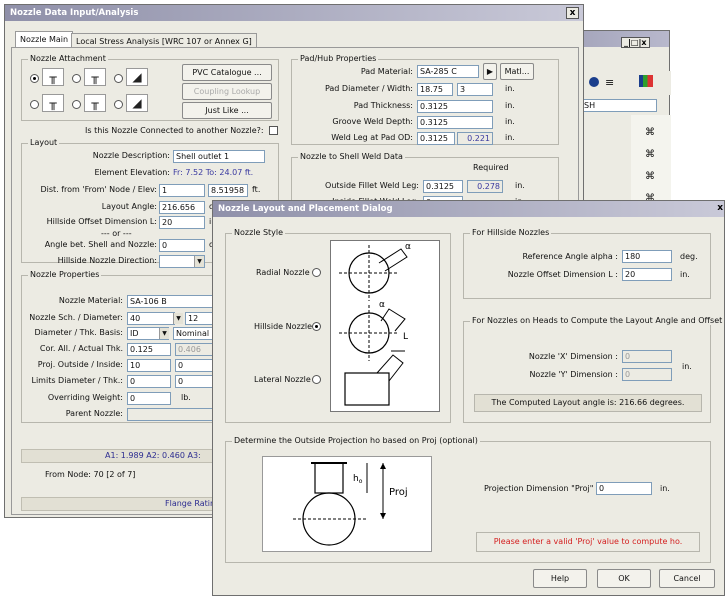  What do you see at coordinates (647, 256) in the screenshot?
I see `ref-angle-input: 180` at bounding box center [647, 256].